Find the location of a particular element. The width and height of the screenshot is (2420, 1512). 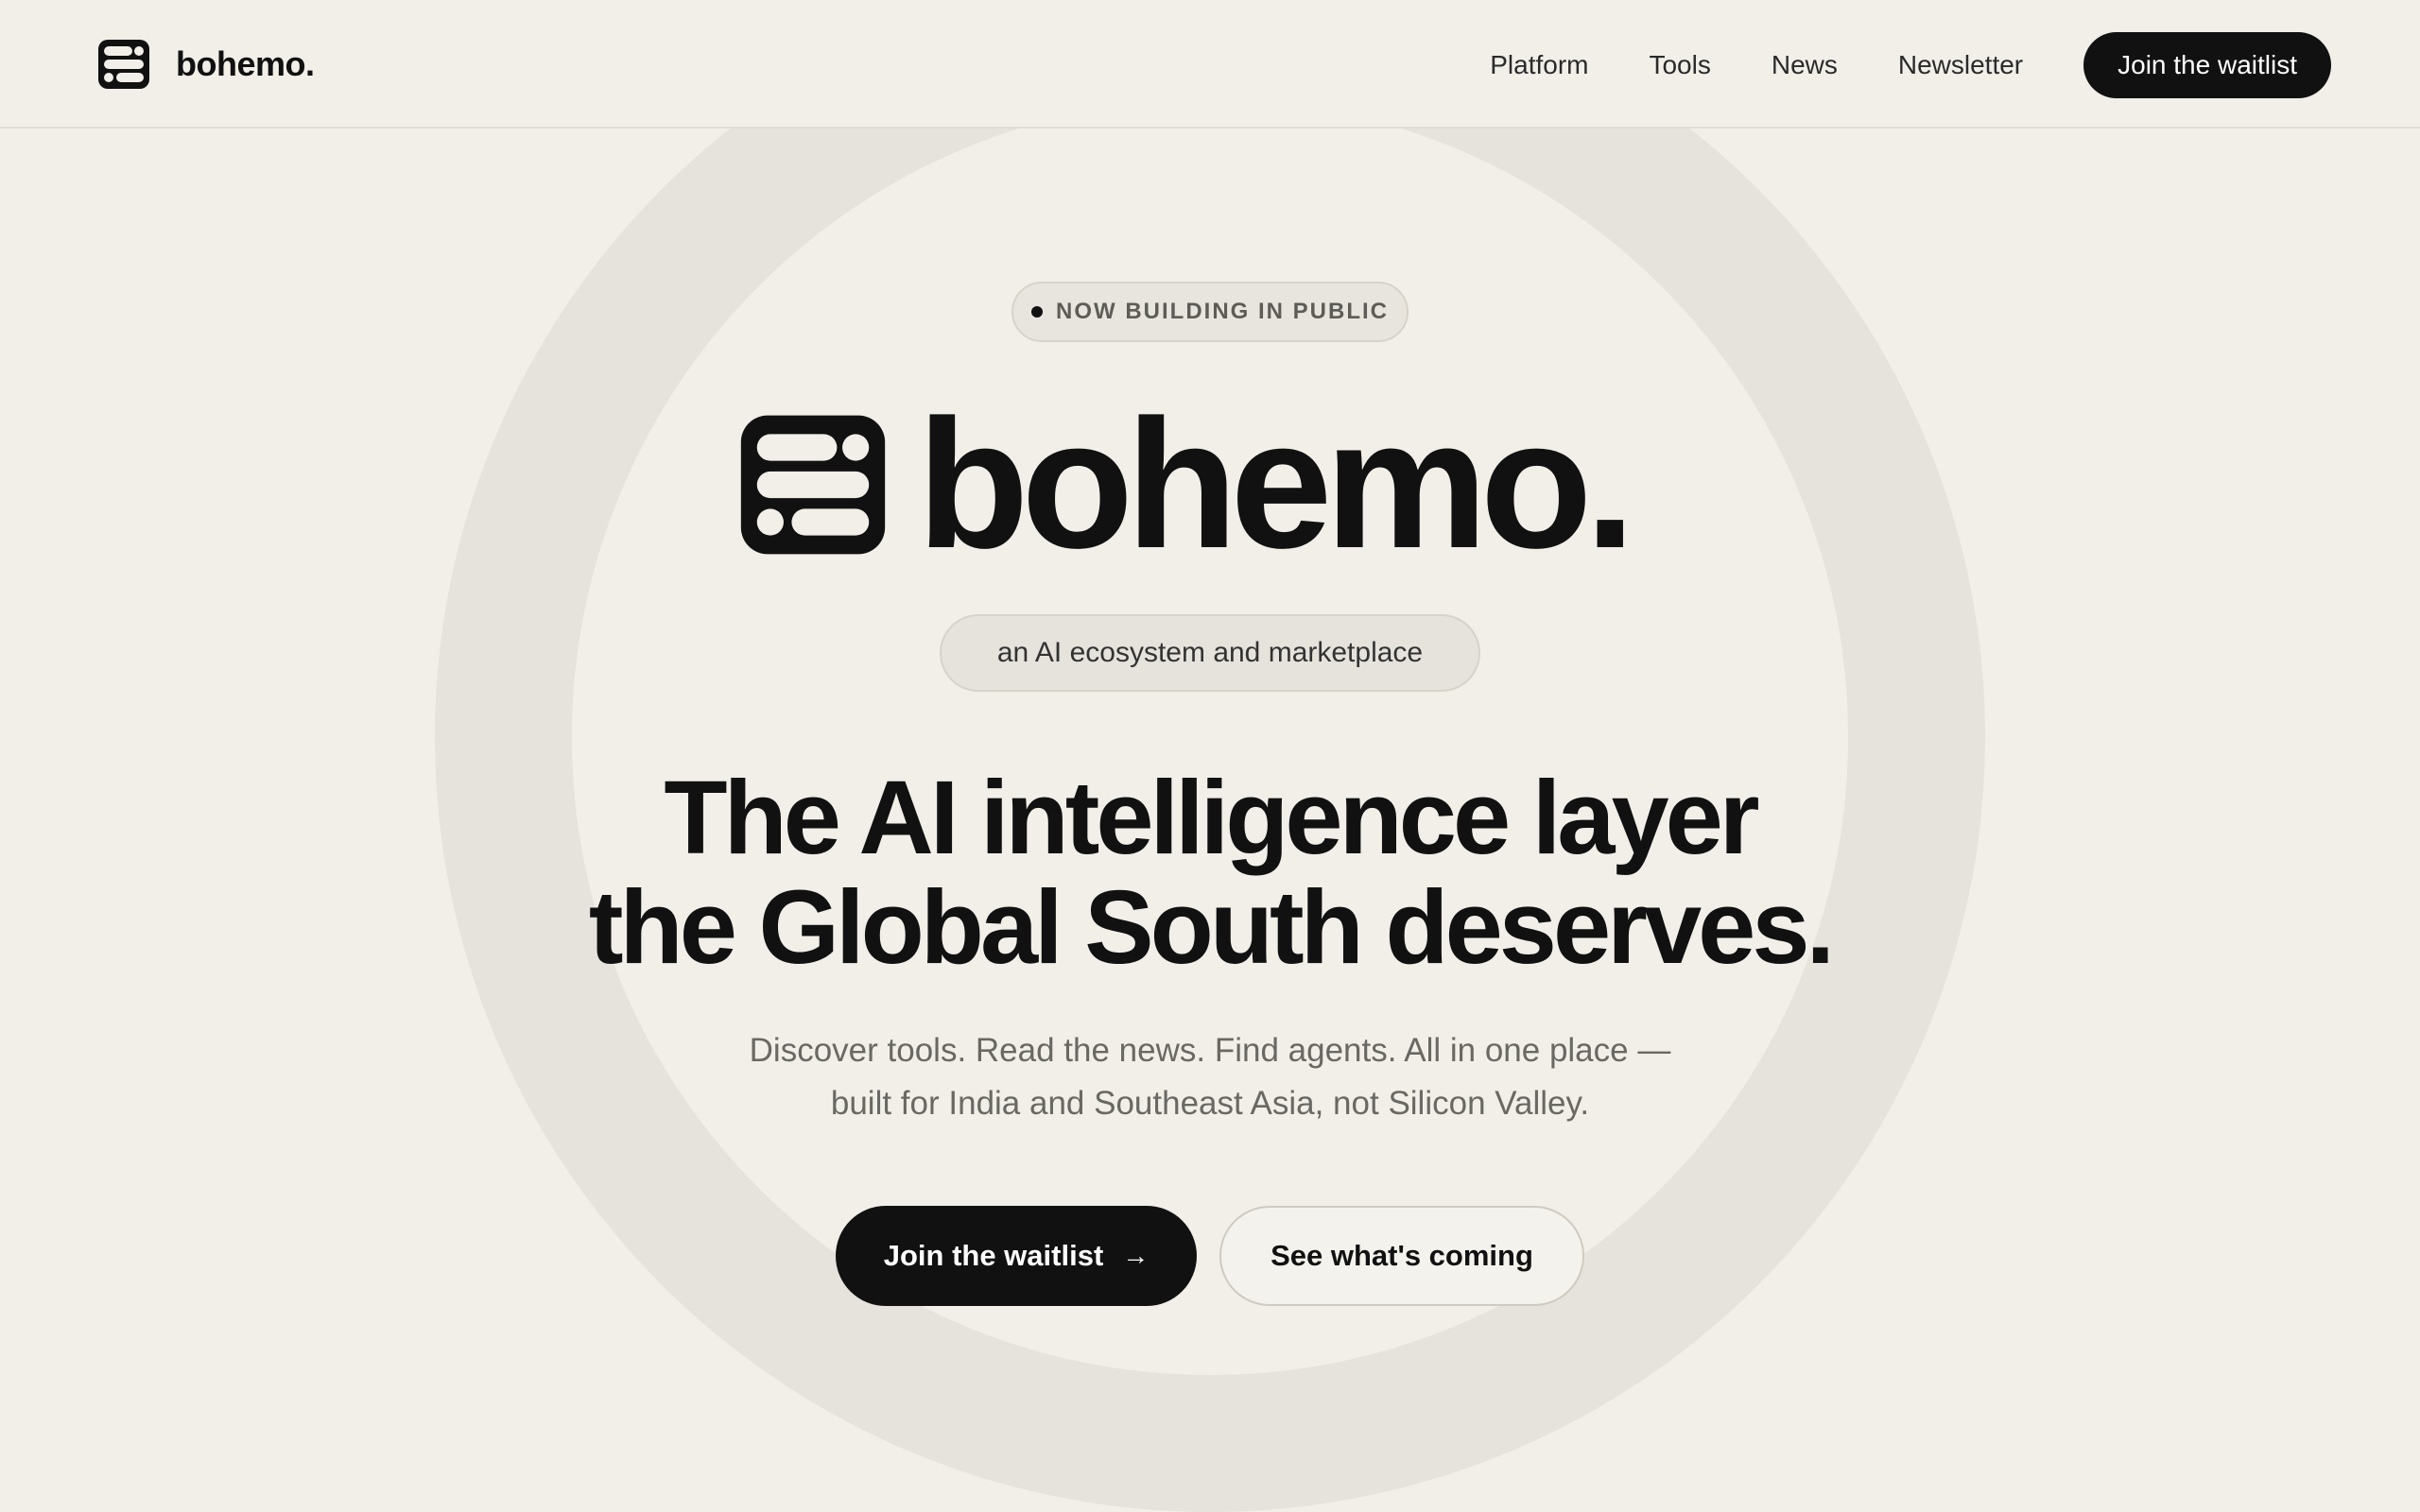

nav-link-newsletter: Newsletter is located at coordinates (1961, 65).